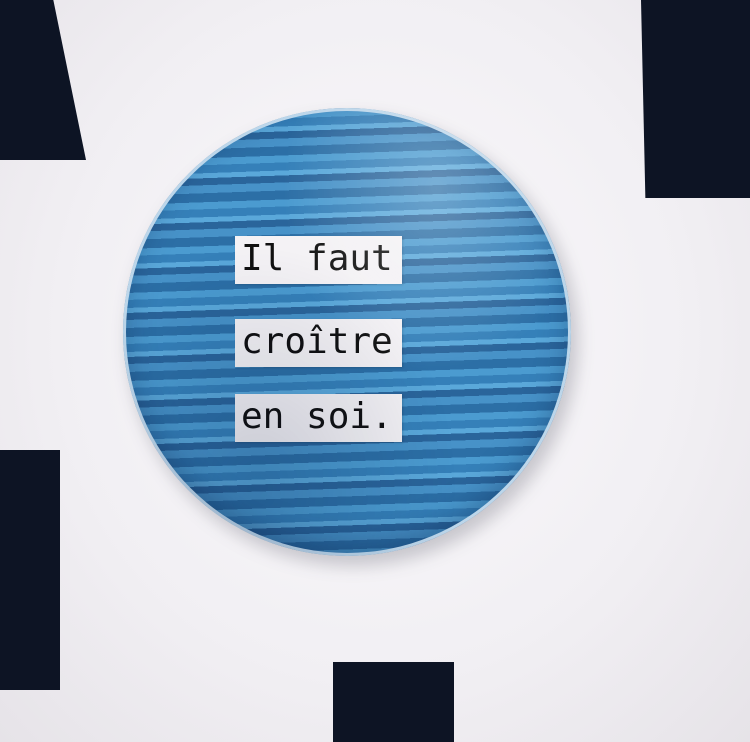 This screenshot has height=742, width=750. What do you see at coordinates (30, 570) in the screenshot?
I see `black-block-middle-left` at bounding box center [30, 570].